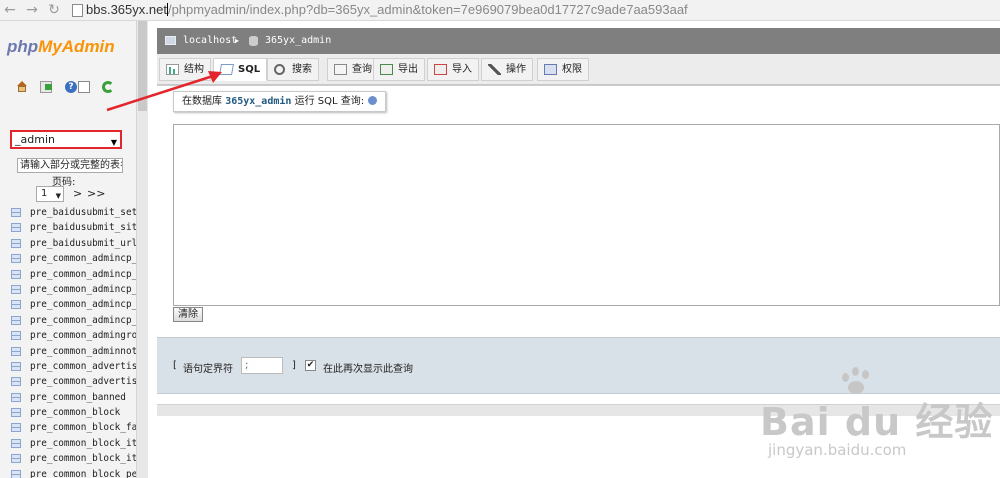 The width and height of the screenshot is (1000, 478). I want to click on reload-navigation-icon, so click(108, 87).